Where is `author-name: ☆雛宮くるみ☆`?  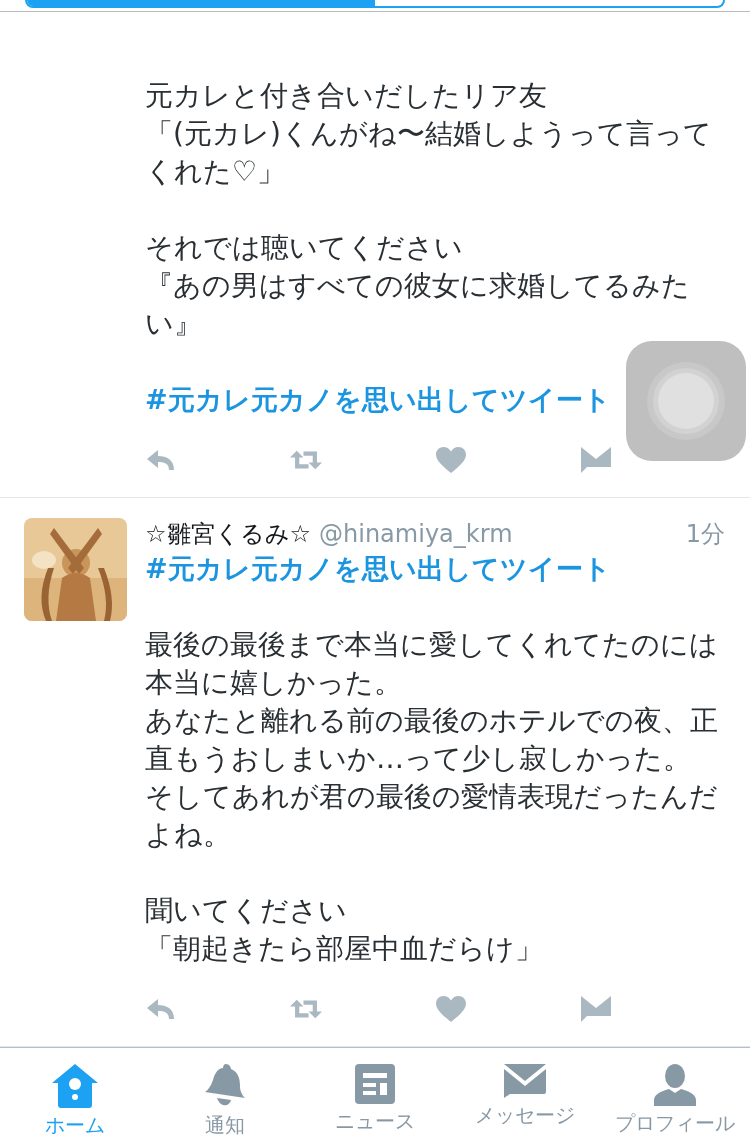 author-name: ☆雛宮くるみ☆ is located at coordinates (228, 534).